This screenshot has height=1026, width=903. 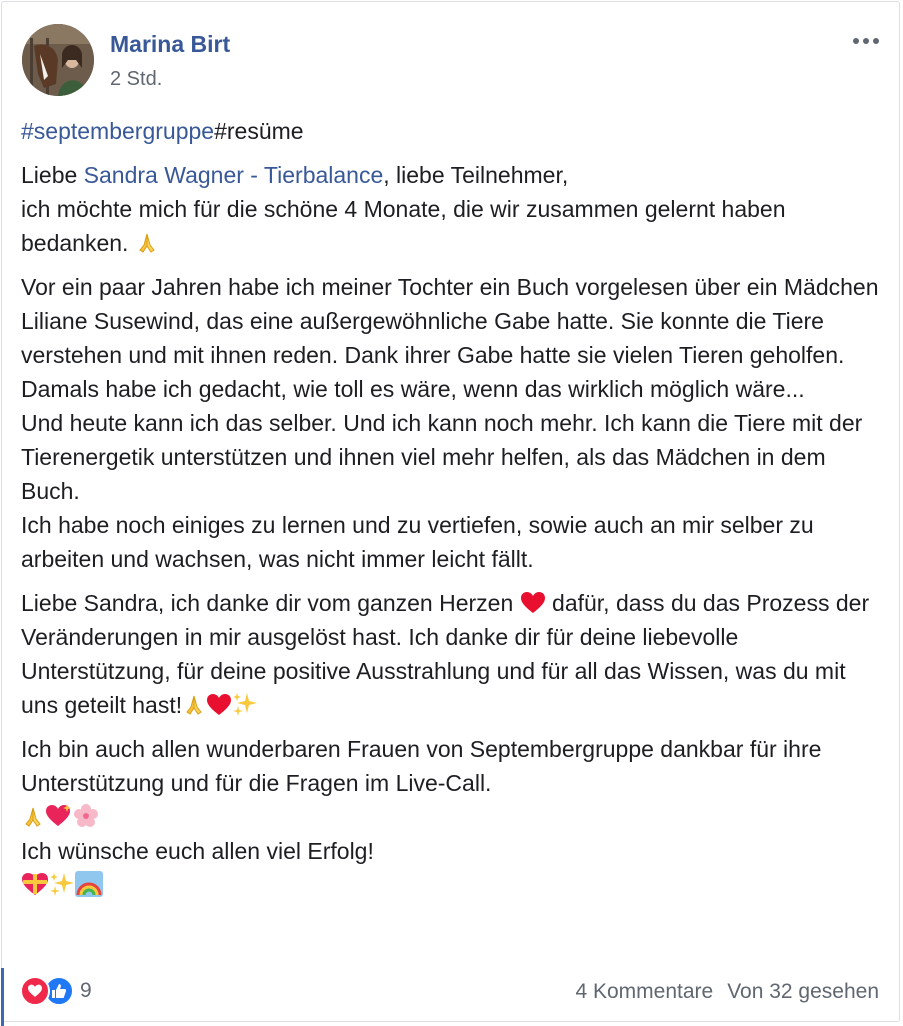 I want to click on greeting-suffix: , liebe Teilnehmer,, so click(x=476, y=175).